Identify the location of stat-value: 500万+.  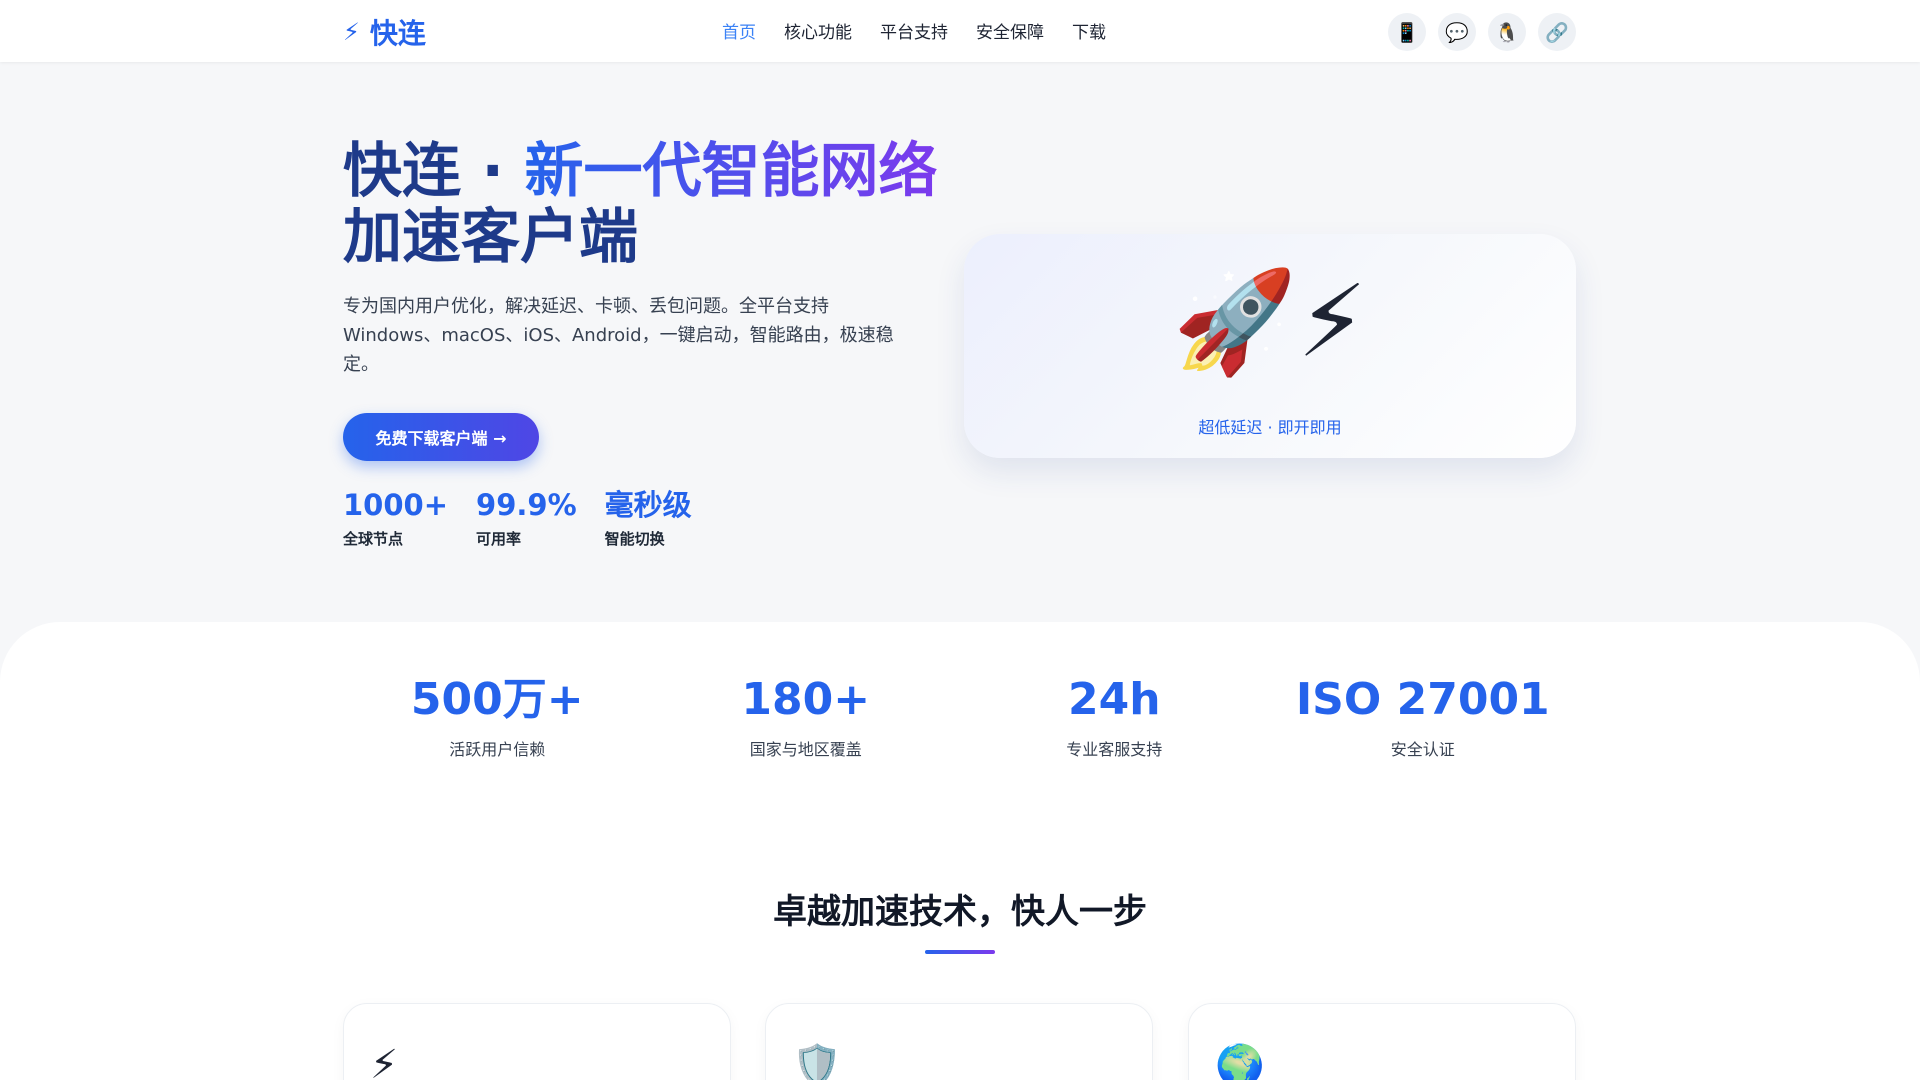
(497, 699).